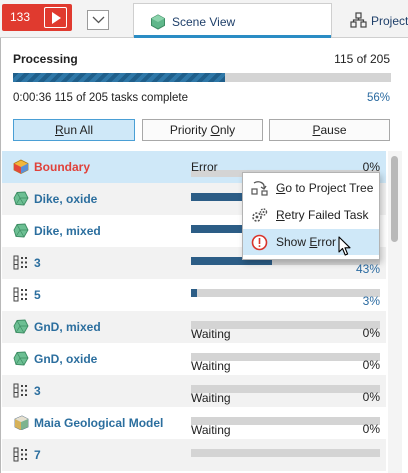  I want to click on chevron-down-icon, so click(98, 20).